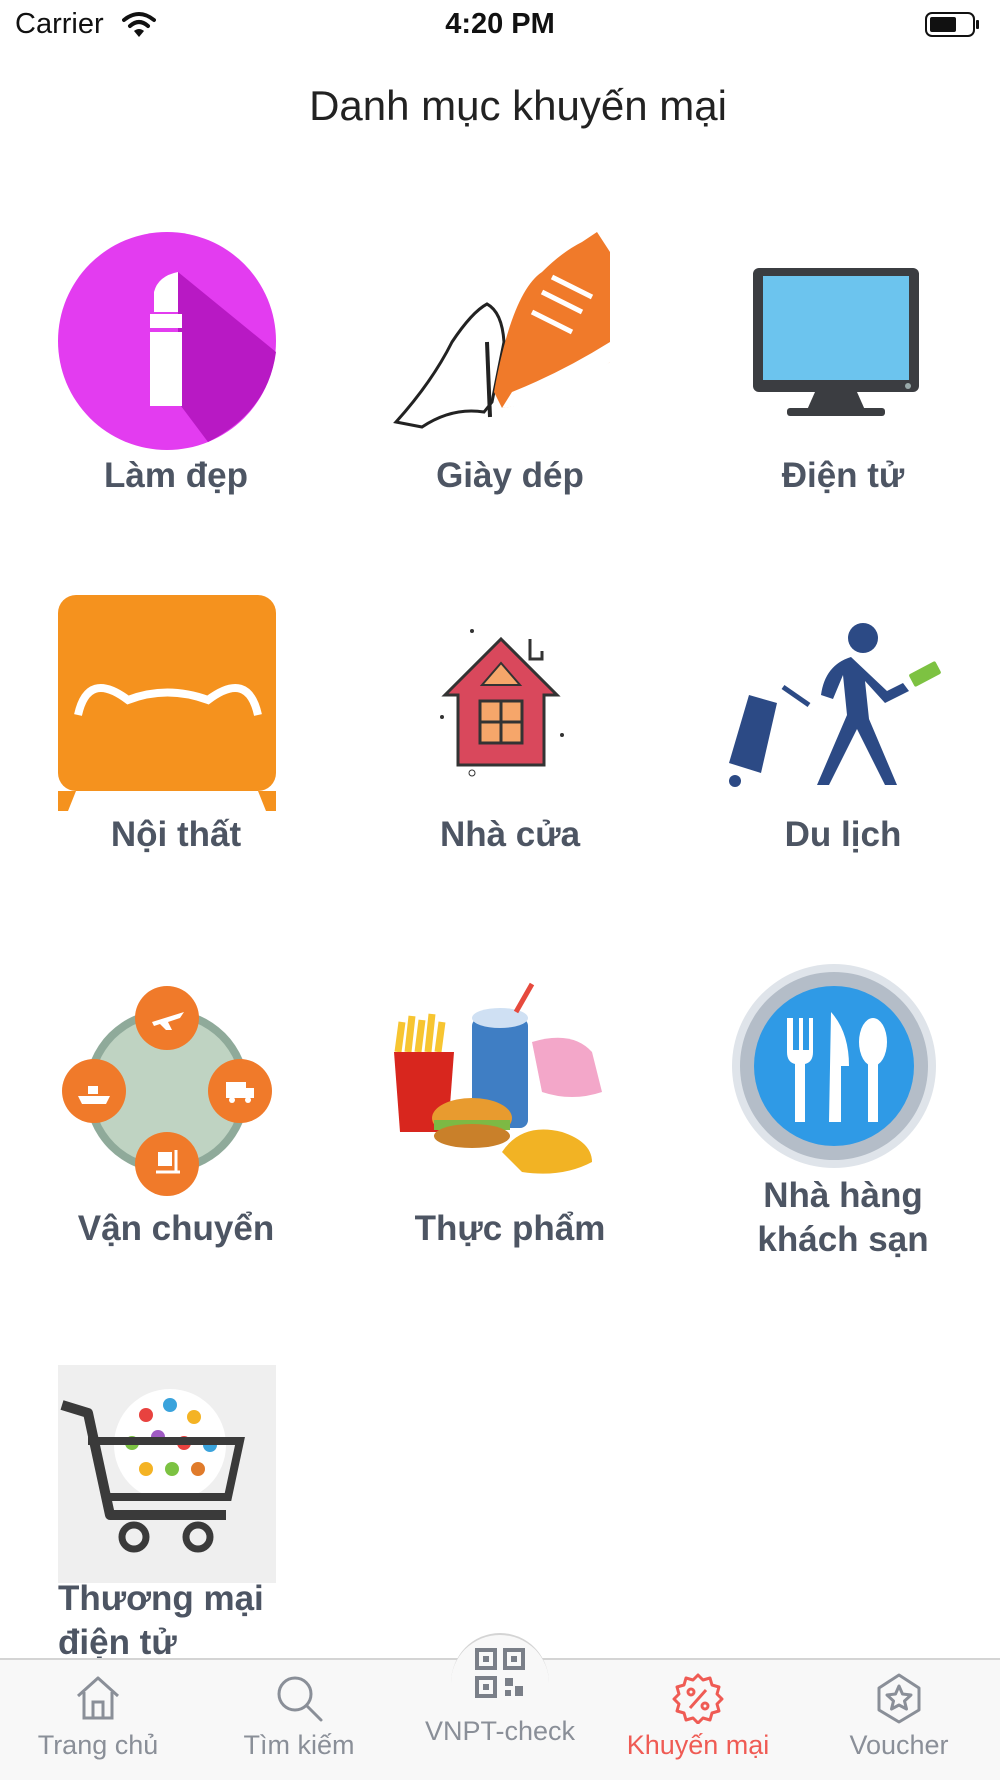 The image size is (1000, 1780). What do you see at coordinates (501, 330) in the screenshot?
I see `shoes-icon` at bounding box center [501, 330].